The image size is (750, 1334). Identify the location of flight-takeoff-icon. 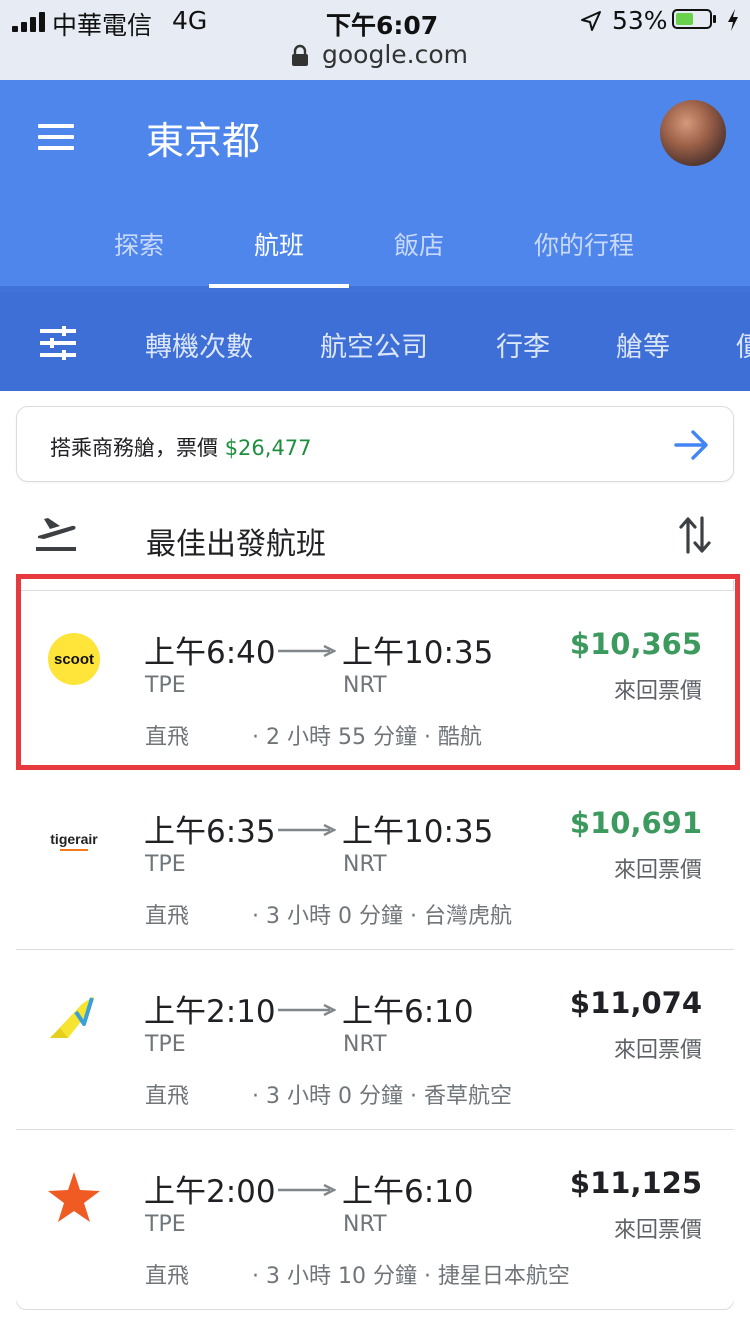
(56, 534).